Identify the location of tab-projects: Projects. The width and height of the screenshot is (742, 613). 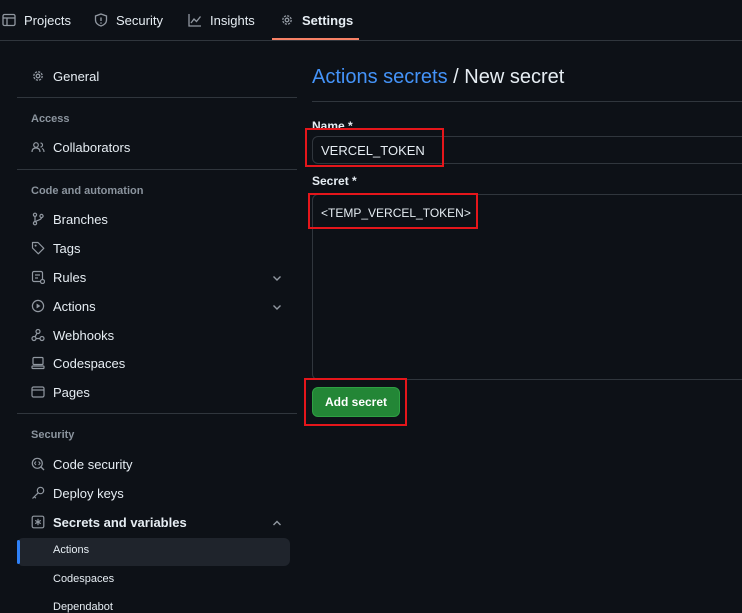
(36, 20).